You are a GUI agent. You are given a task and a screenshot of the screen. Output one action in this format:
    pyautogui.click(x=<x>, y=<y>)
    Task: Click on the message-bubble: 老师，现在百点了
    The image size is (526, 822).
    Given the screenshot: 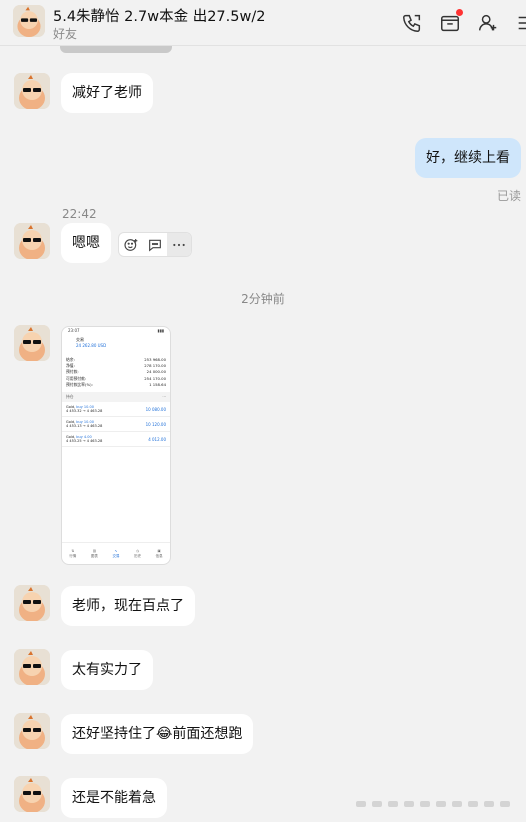 What is the action you would take?
    pyautogui.click(x=128, y=606)
    